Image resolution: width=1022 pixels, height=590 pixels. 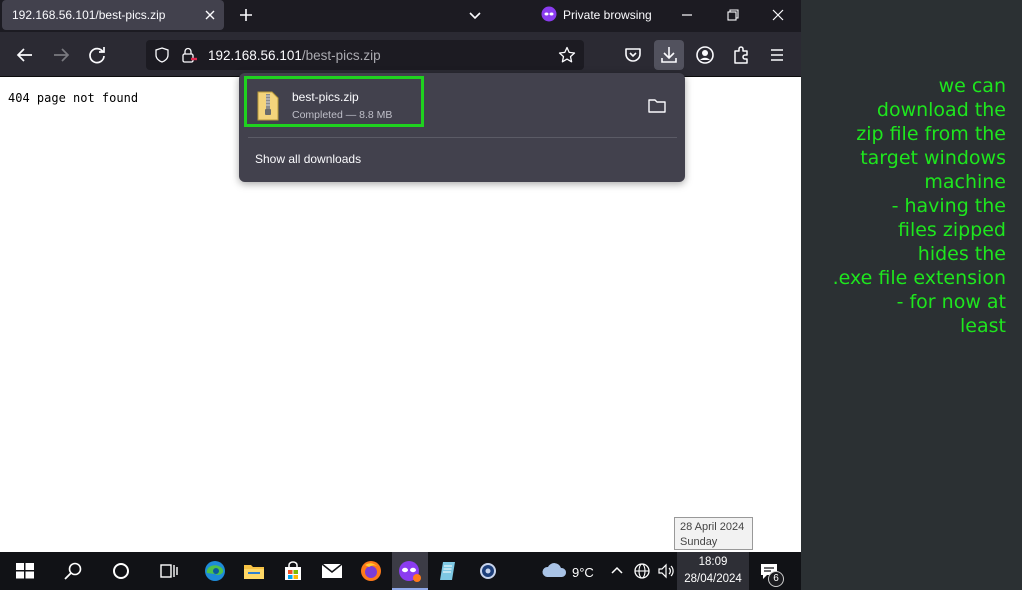 I want to click on windows-start-icon, so click(x=25, y=571).